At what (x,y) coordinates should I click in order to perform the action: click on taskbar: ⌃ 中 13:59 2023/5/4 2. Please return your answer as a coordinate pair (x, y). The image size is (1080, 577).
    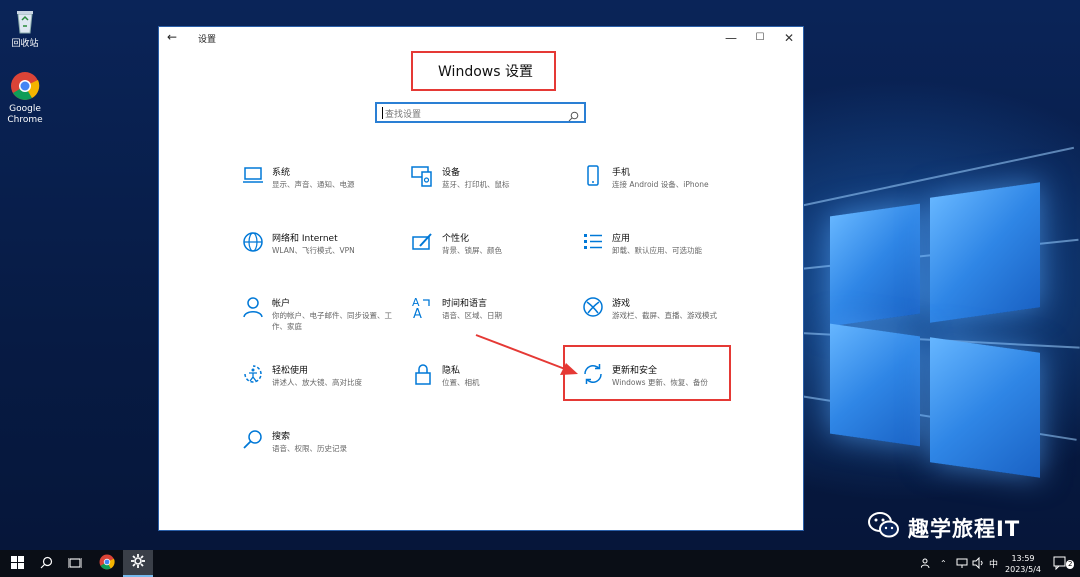
    Looking at the image, I should click on (540, 563).